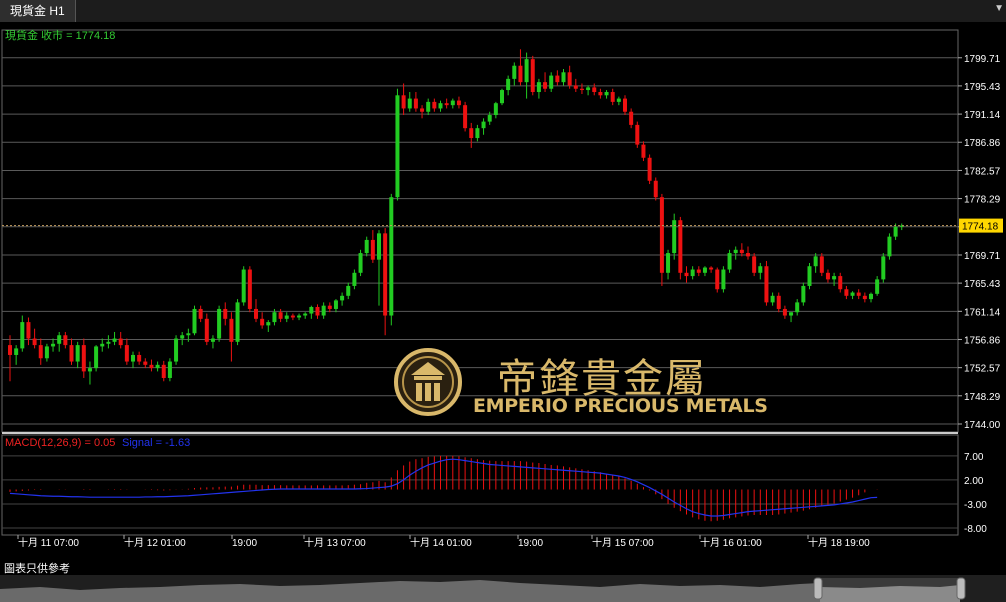 Image resolution: width=1006 pixels, height=602 pixels. What do you see at coordinates (731, 542) in the screenshot?
I see `time-tick-label: 十月 16 01:00` at bounding box center [731, 542].